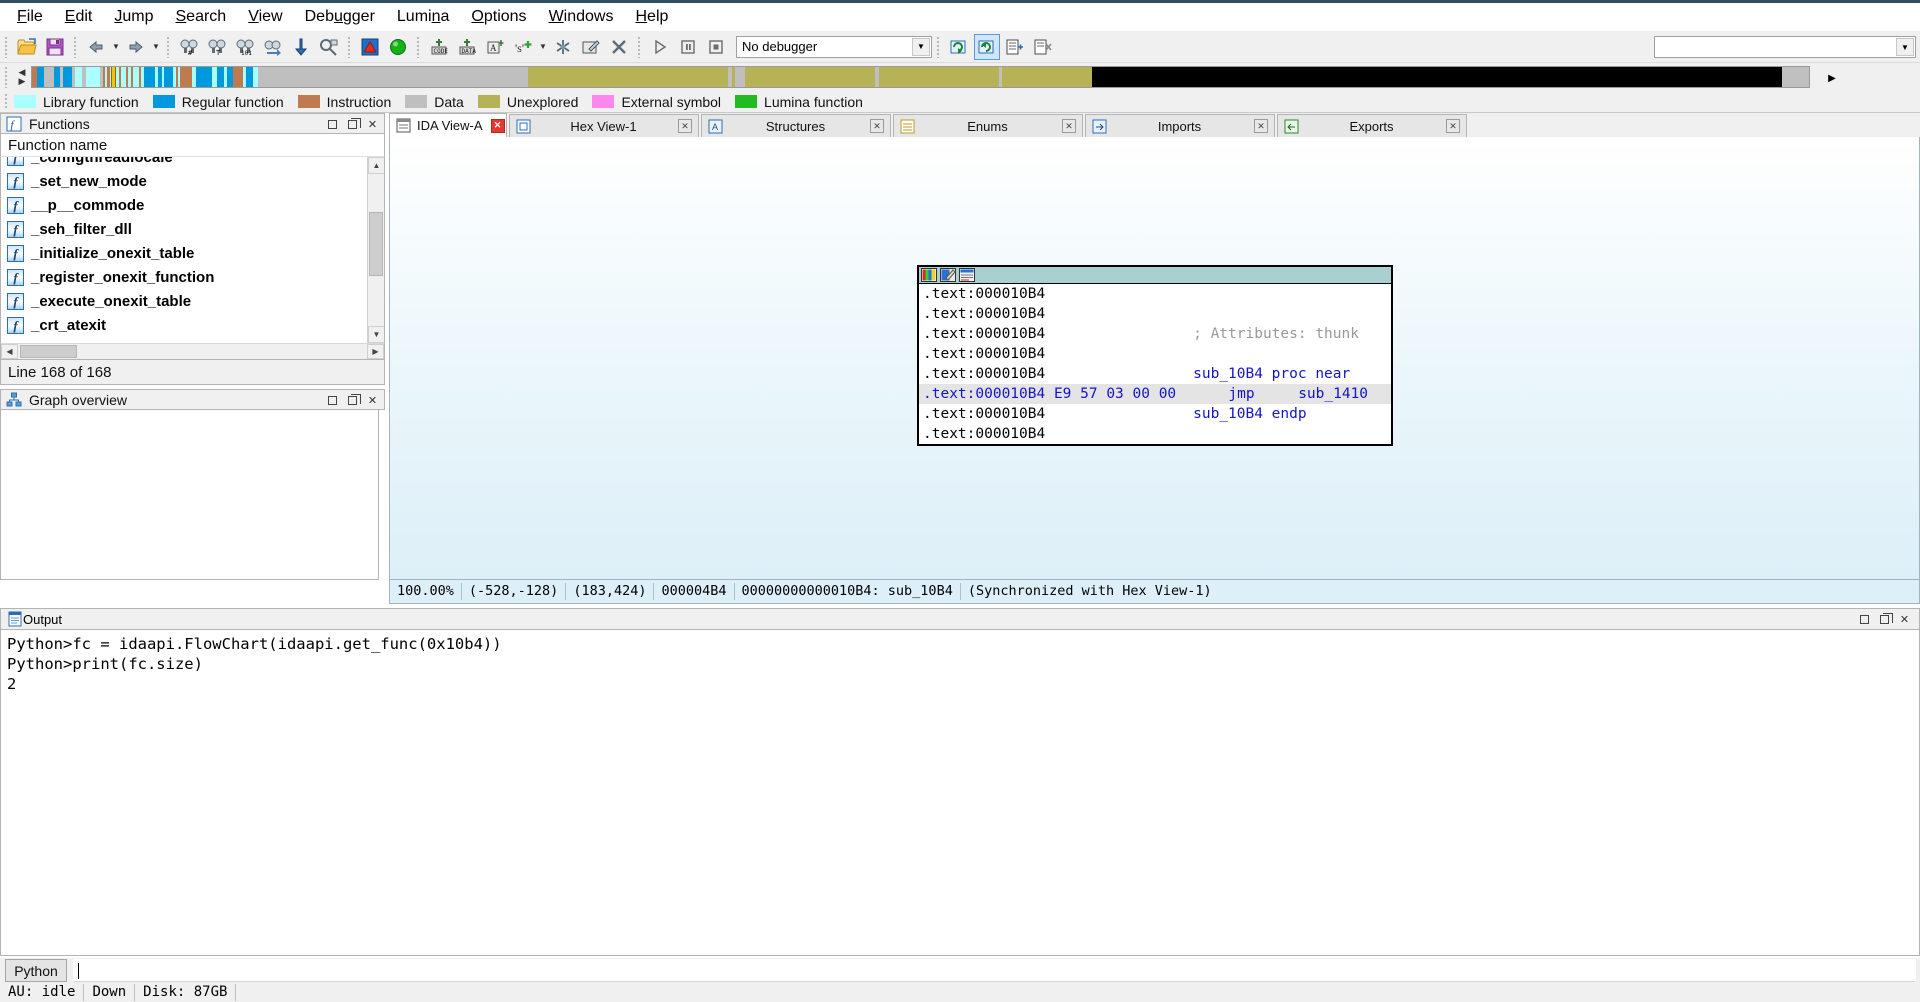  Describe the element at coordinates (604, 125) in the screenshot. I see `tab-hex-view-1: Hex View-1 ✕` at that location.